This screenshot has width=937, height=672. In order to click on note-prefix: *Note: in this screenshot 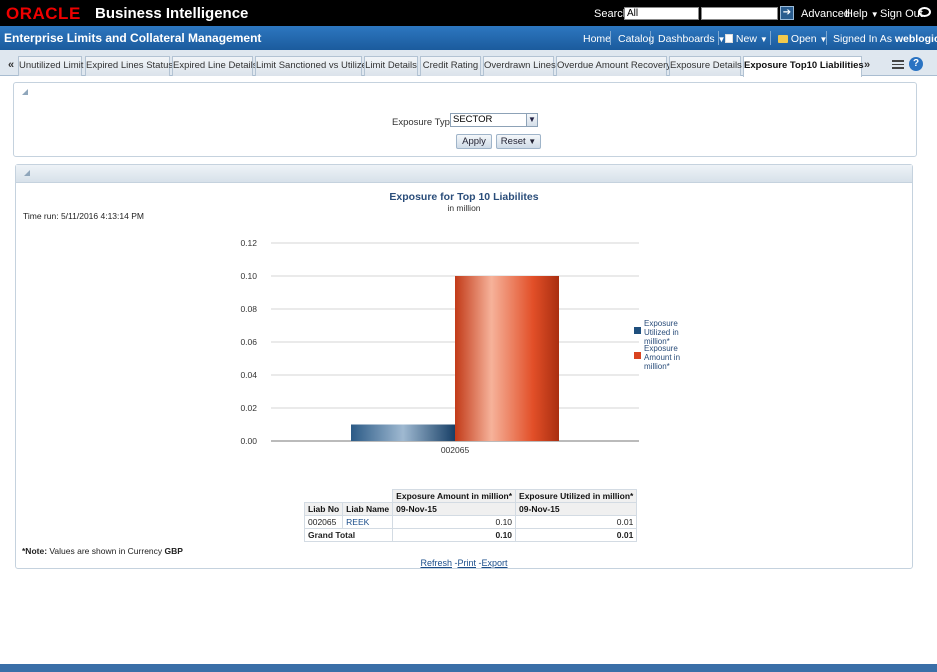, I will do `click(35, 551)`.